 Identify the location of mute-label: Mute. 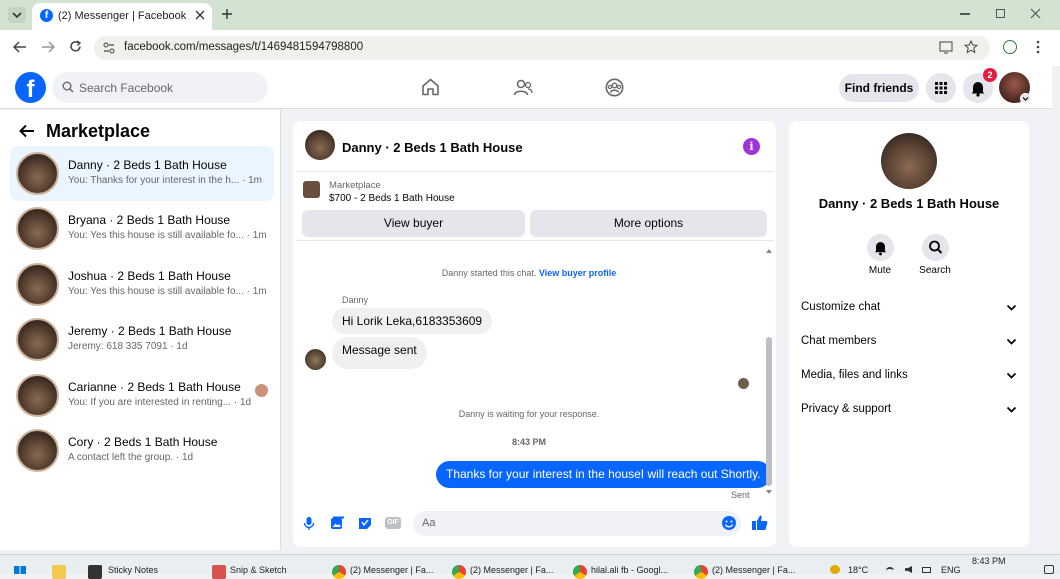
(880, 270).